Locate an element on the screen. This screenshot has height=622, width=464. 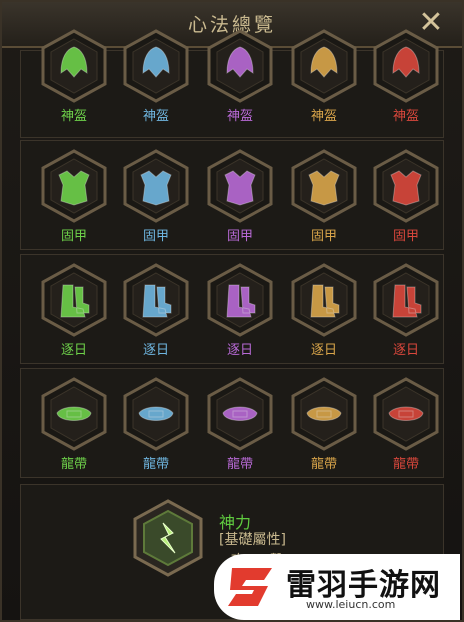
skill-slot-red: 逐日 is located at coordinates (406, 310).